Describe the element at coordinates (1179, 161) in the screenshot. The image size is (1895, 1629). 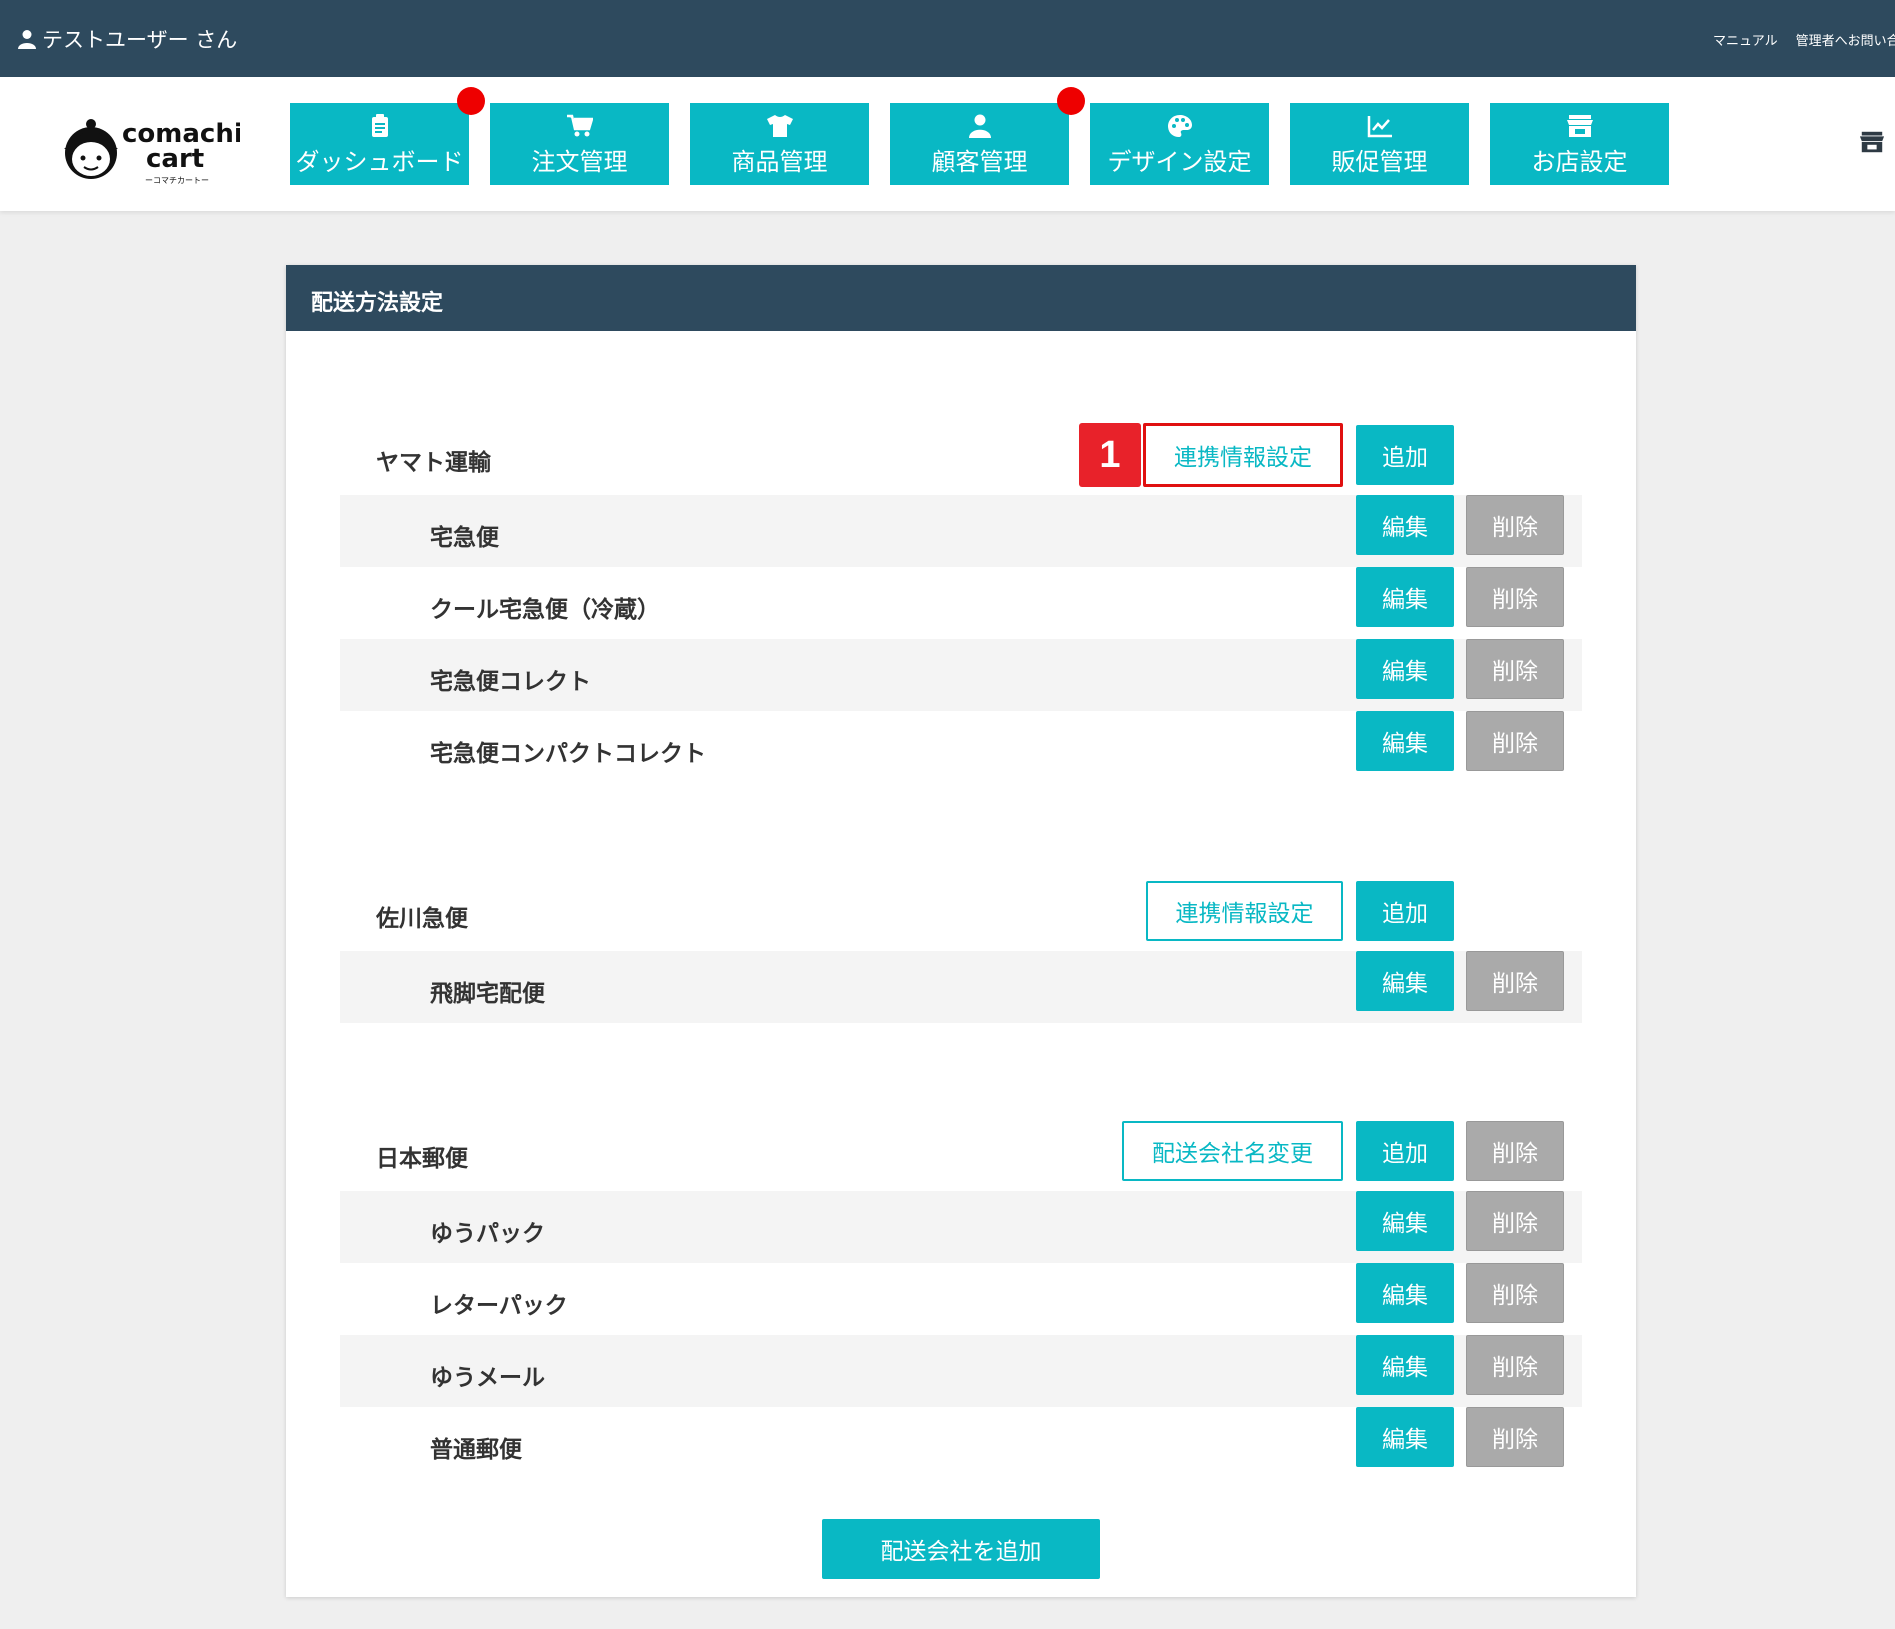
I see `nav-design-label: デザイン設定` at that location.